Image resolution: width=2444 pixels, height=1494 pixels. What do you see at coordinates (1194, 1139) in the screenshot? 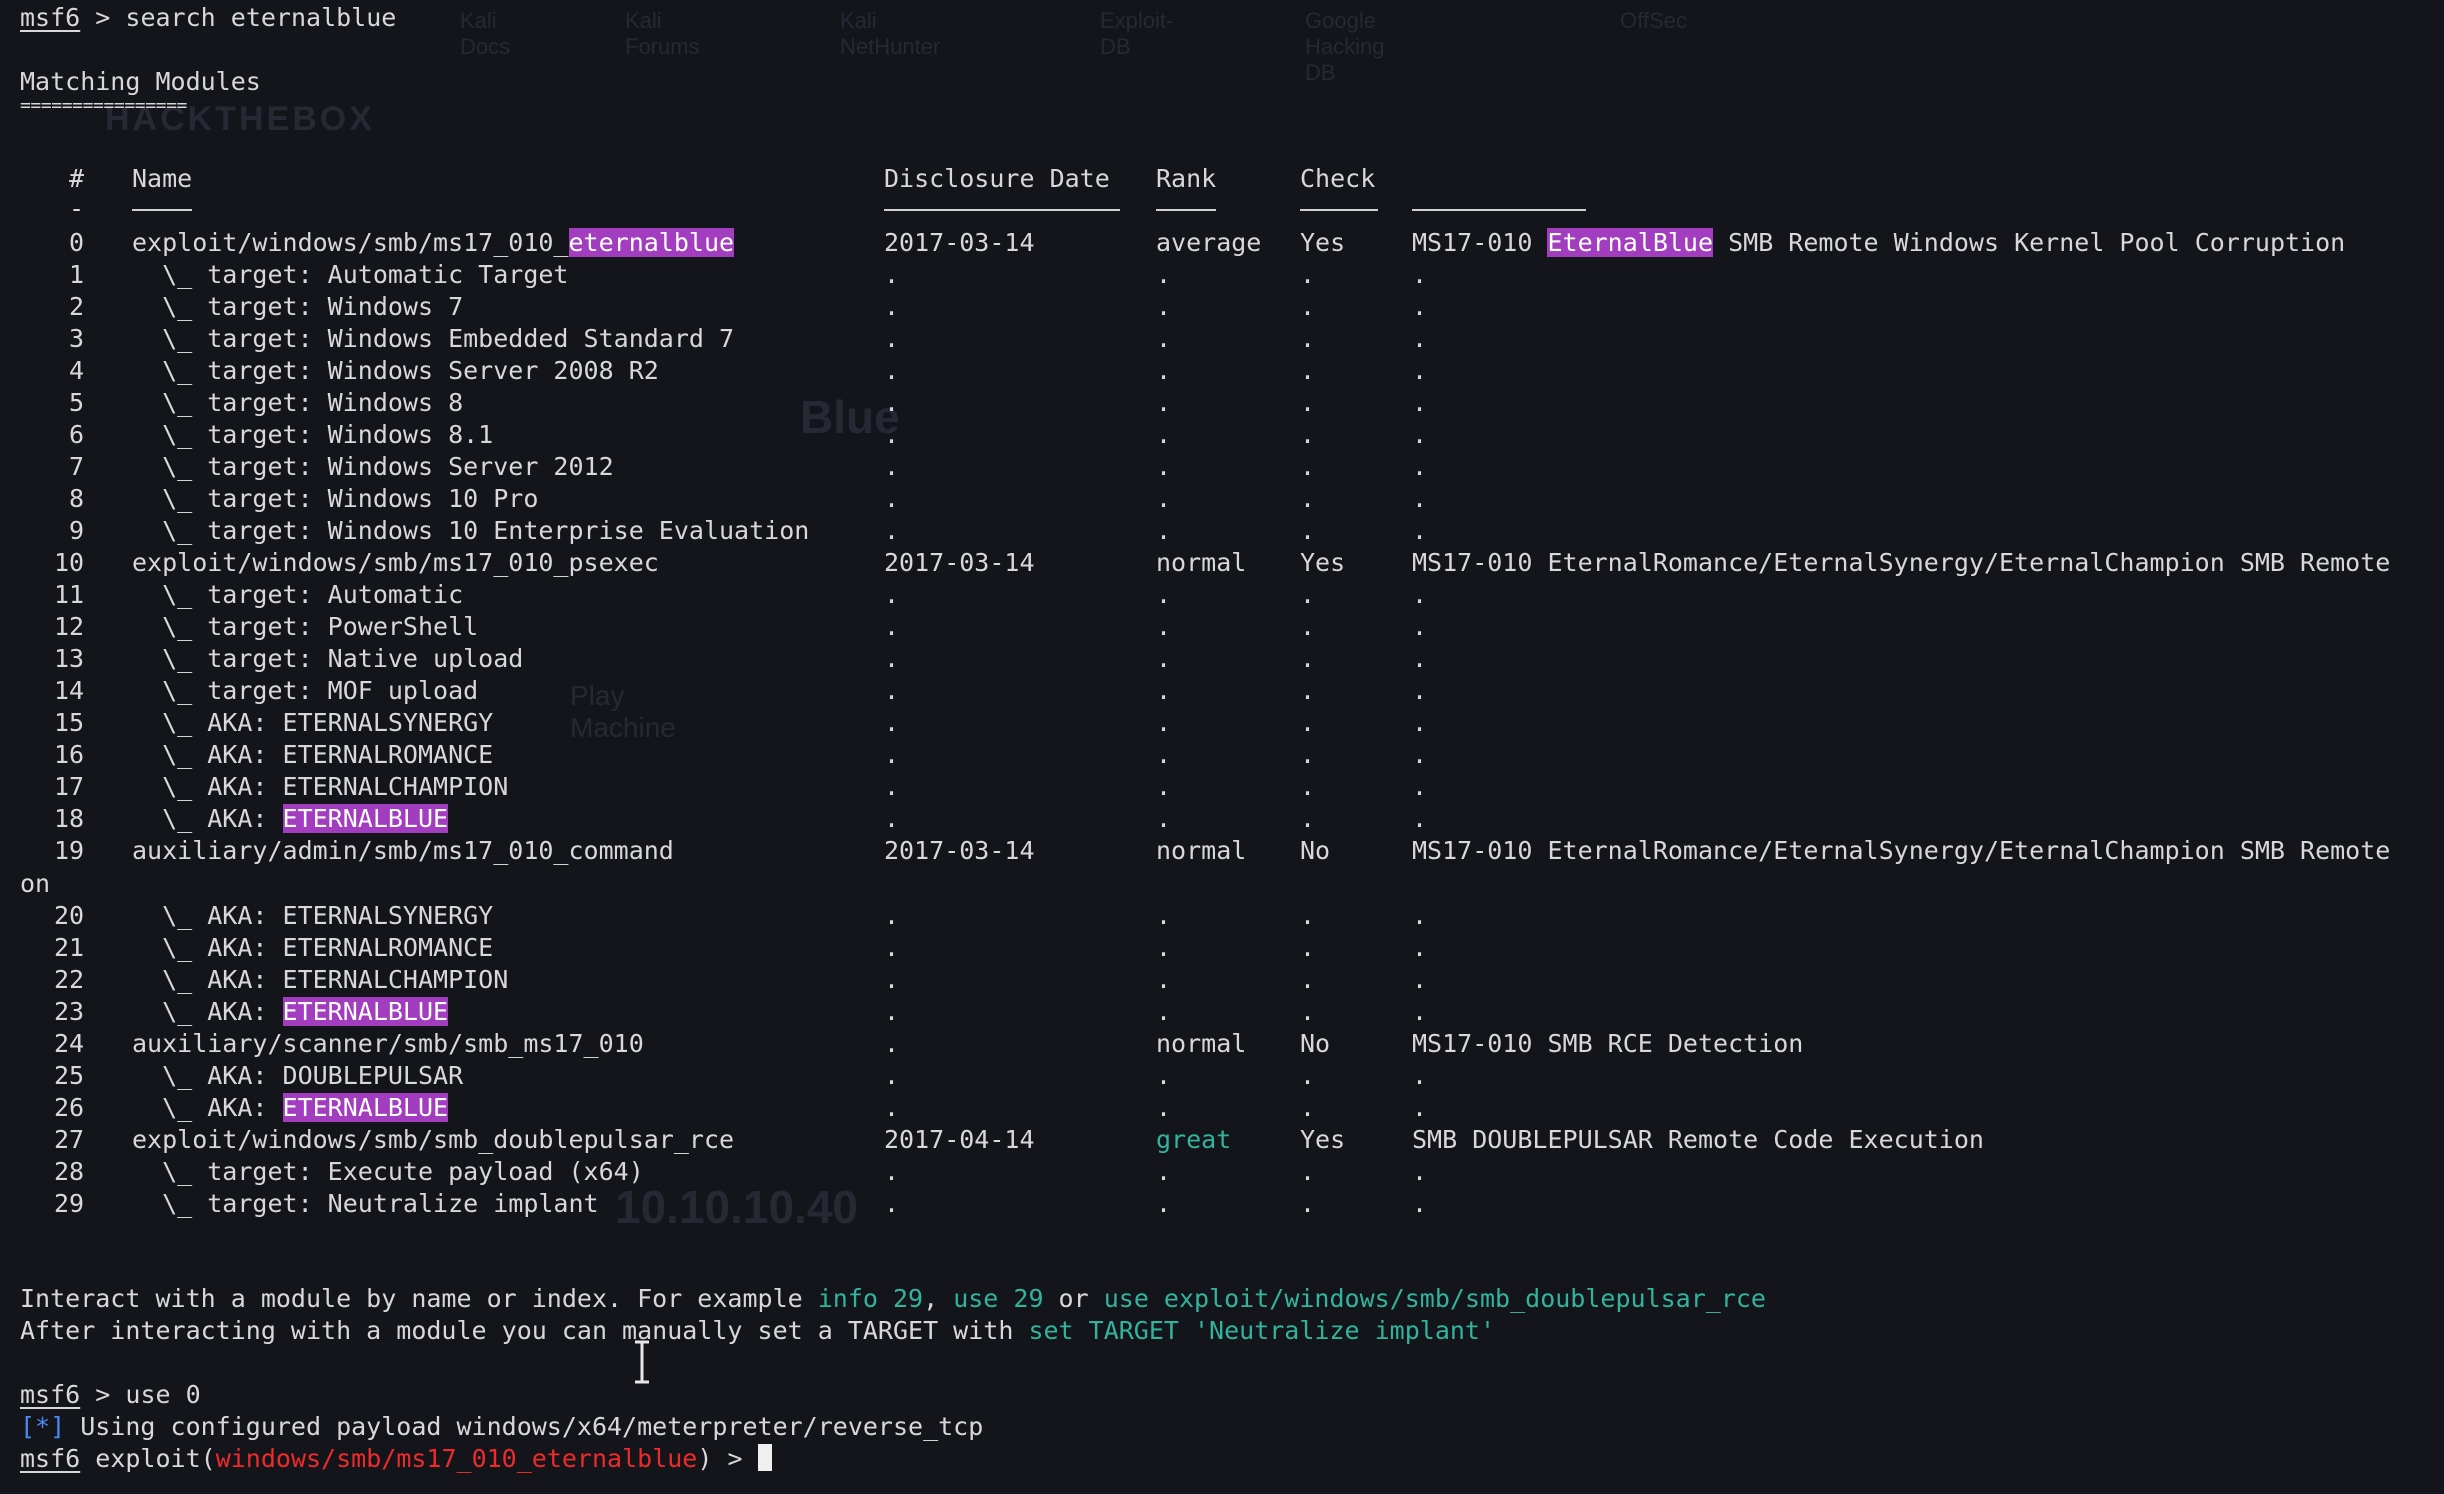
I see `row-rank: great` at bounding box center [1194, 1139].